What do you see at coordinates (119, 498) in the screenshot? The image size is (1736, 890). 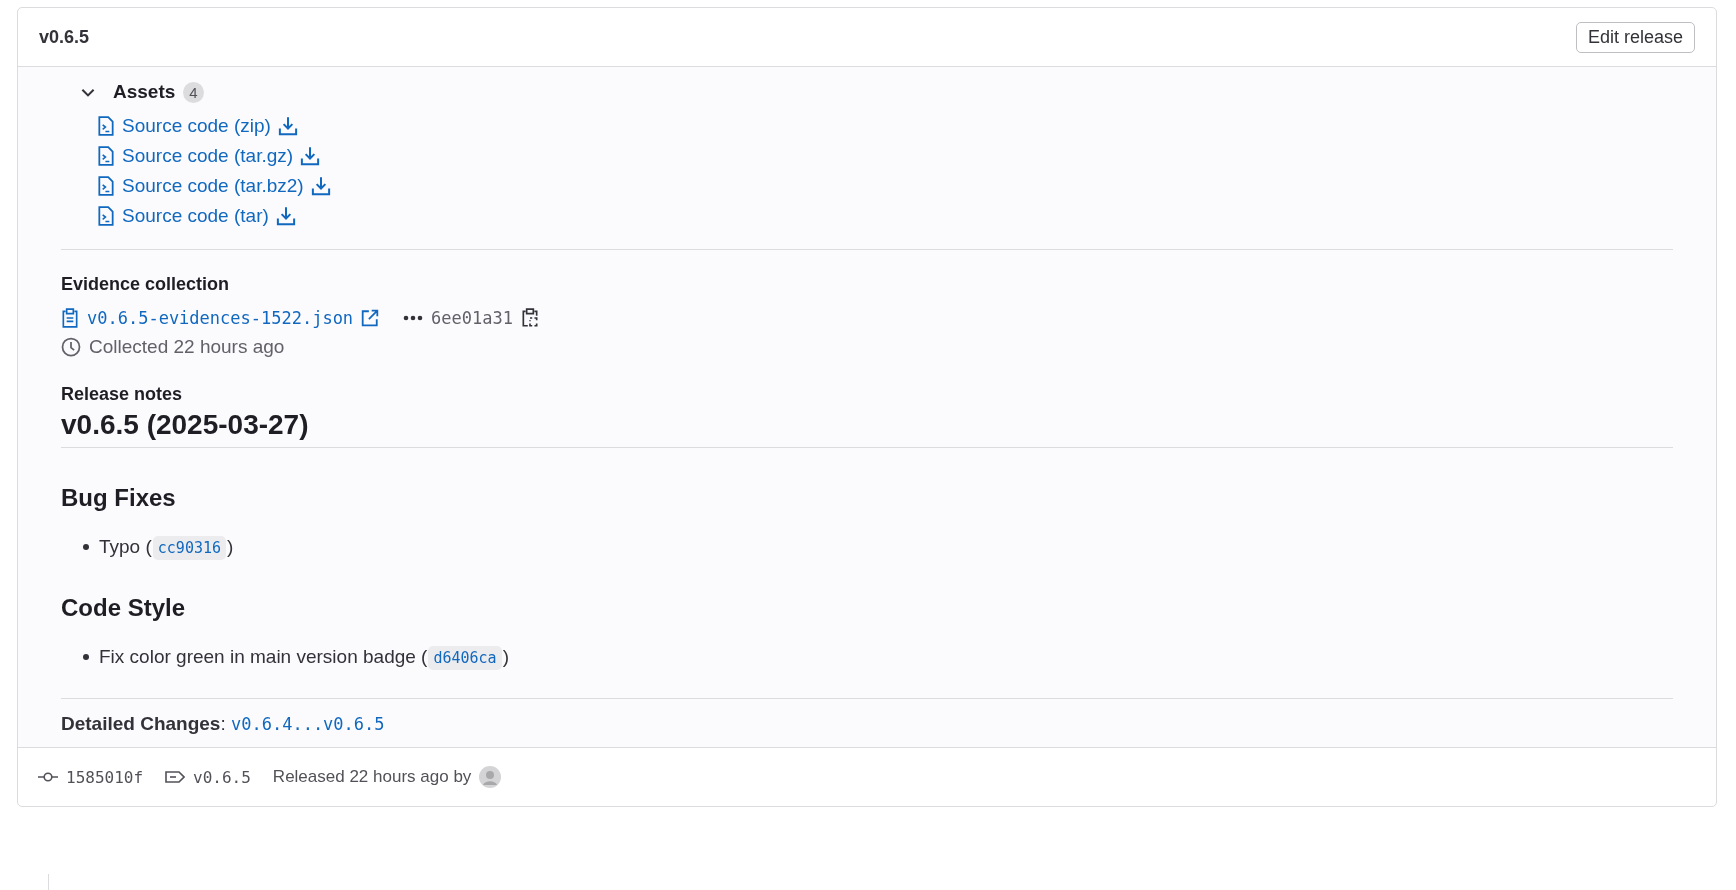 I see `notes-heading: Bug Fixes` at bounding box center [119, 498].